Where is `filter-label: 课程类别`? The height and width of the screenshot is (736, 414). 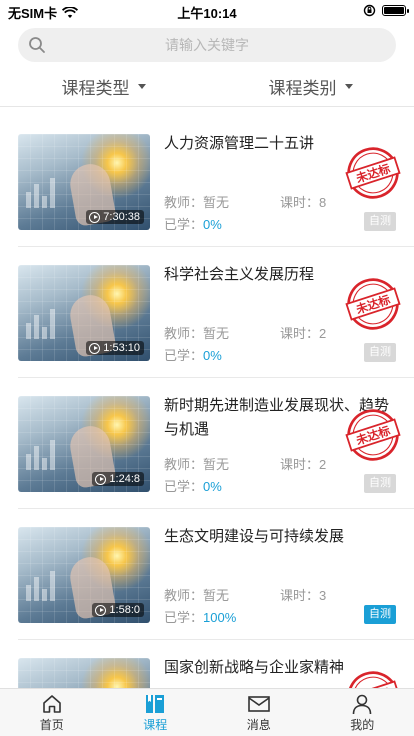
filter-label: 课程类别 is located at coordinates (302, 88).